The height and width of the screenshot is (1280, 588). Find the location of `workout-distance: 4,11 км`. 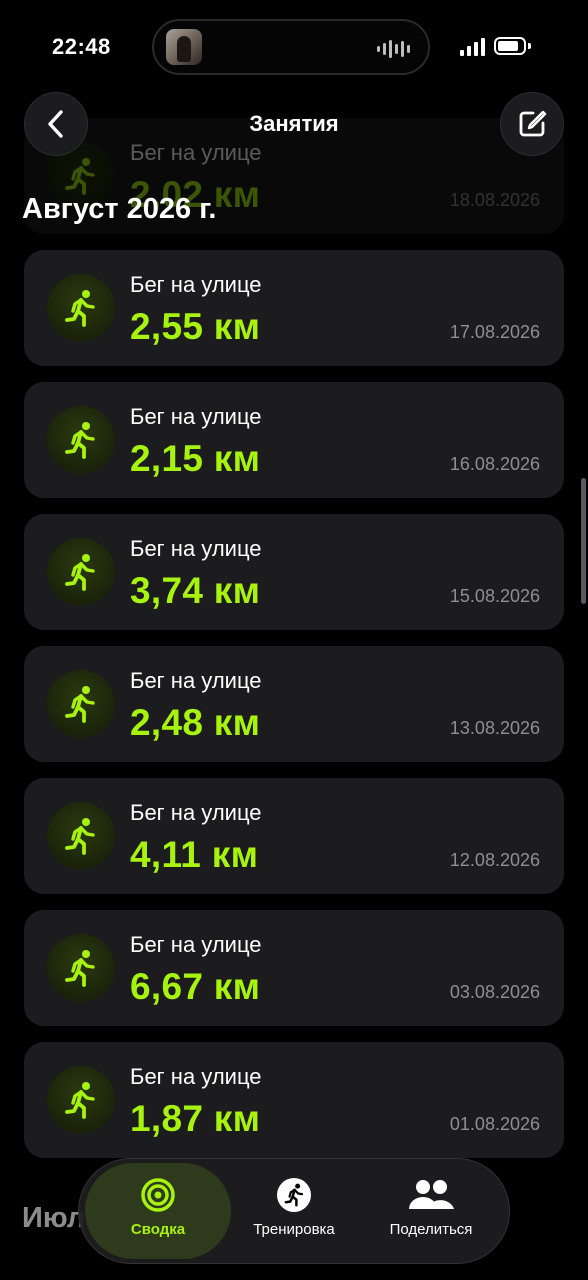

workout-distance: 4,11 км is located at coordinates (194, 854).